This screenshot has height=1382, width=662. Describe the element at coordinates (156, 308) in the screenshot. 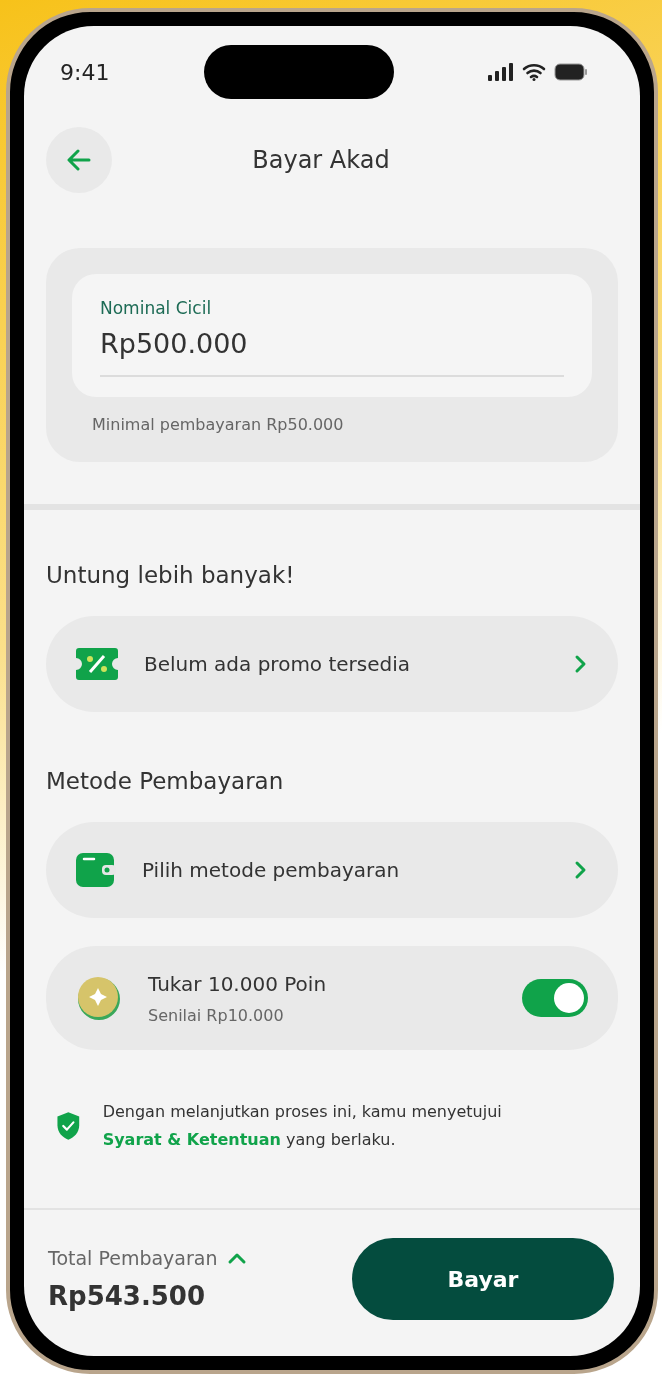

I see `field-label: Nominal Cicil` at that location.